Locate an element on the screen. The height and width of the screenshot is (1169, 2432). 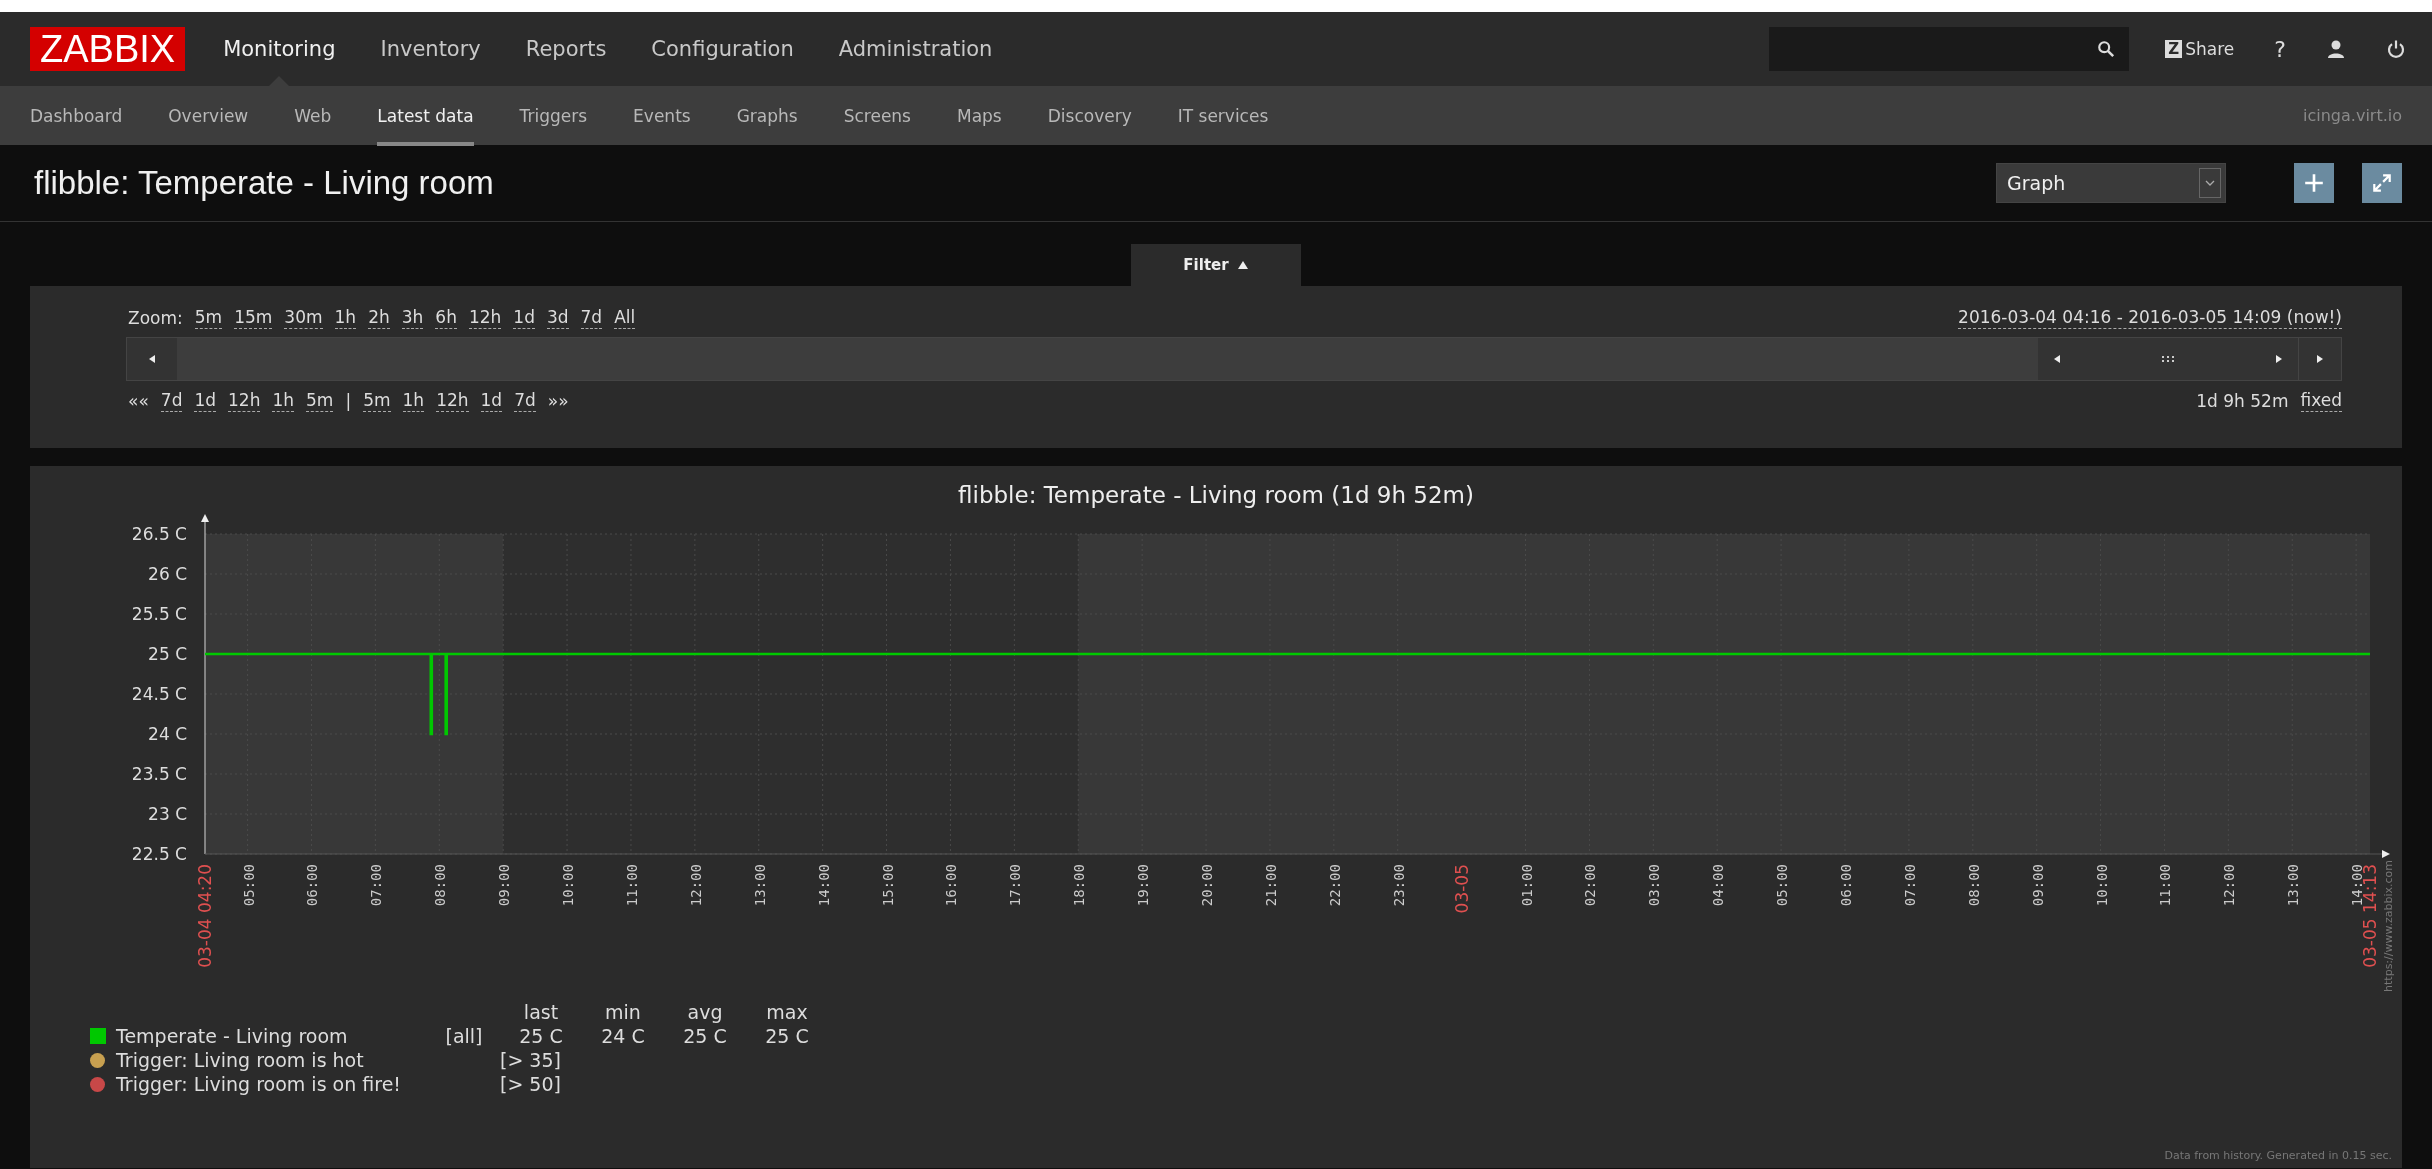
y-tick-label: 23 C is located at coordinates (167, 814).